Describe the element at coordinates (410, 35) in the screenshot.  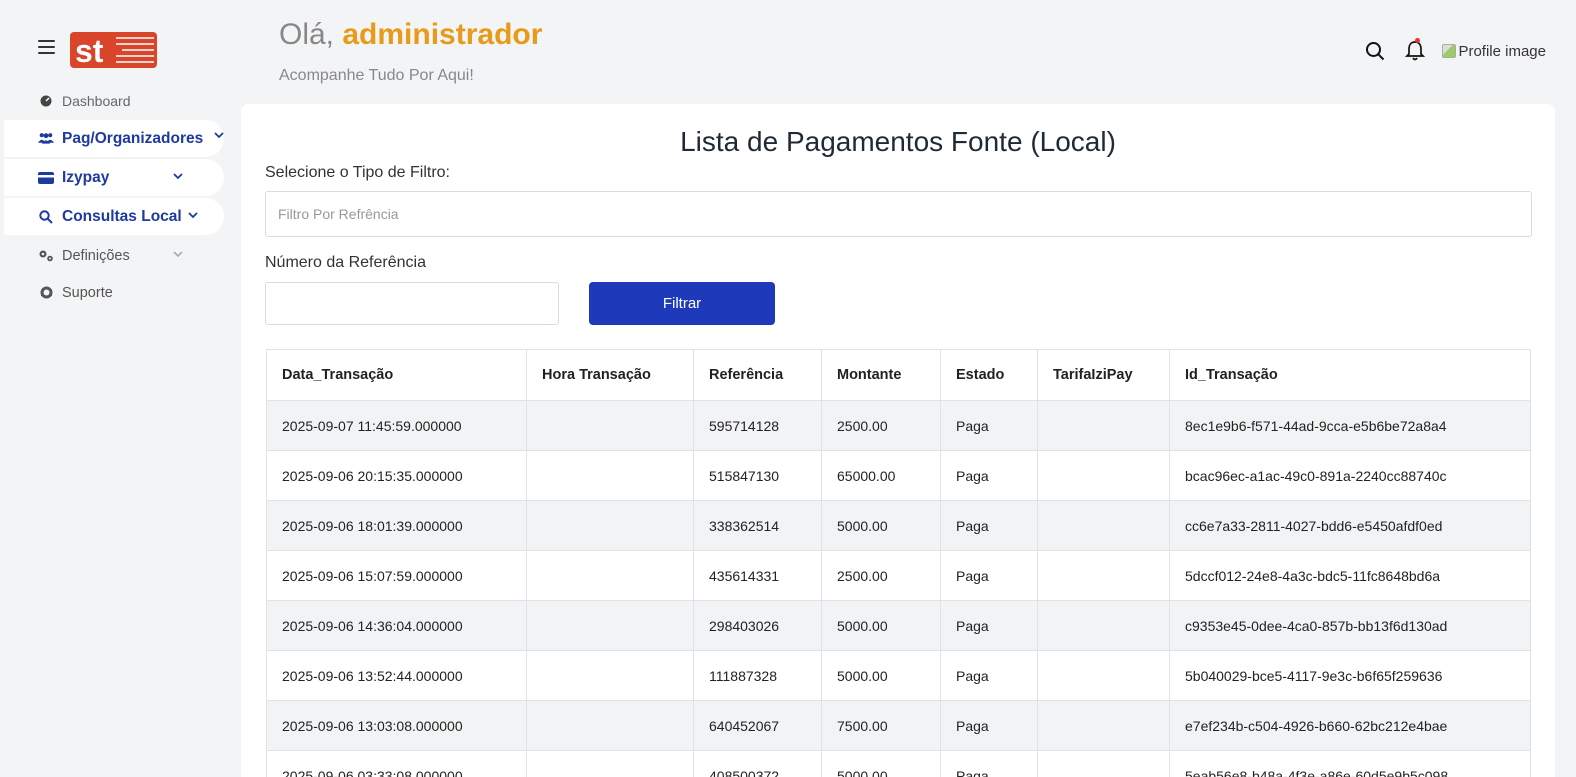
I see `greeting: Olá, administrador` at that location.